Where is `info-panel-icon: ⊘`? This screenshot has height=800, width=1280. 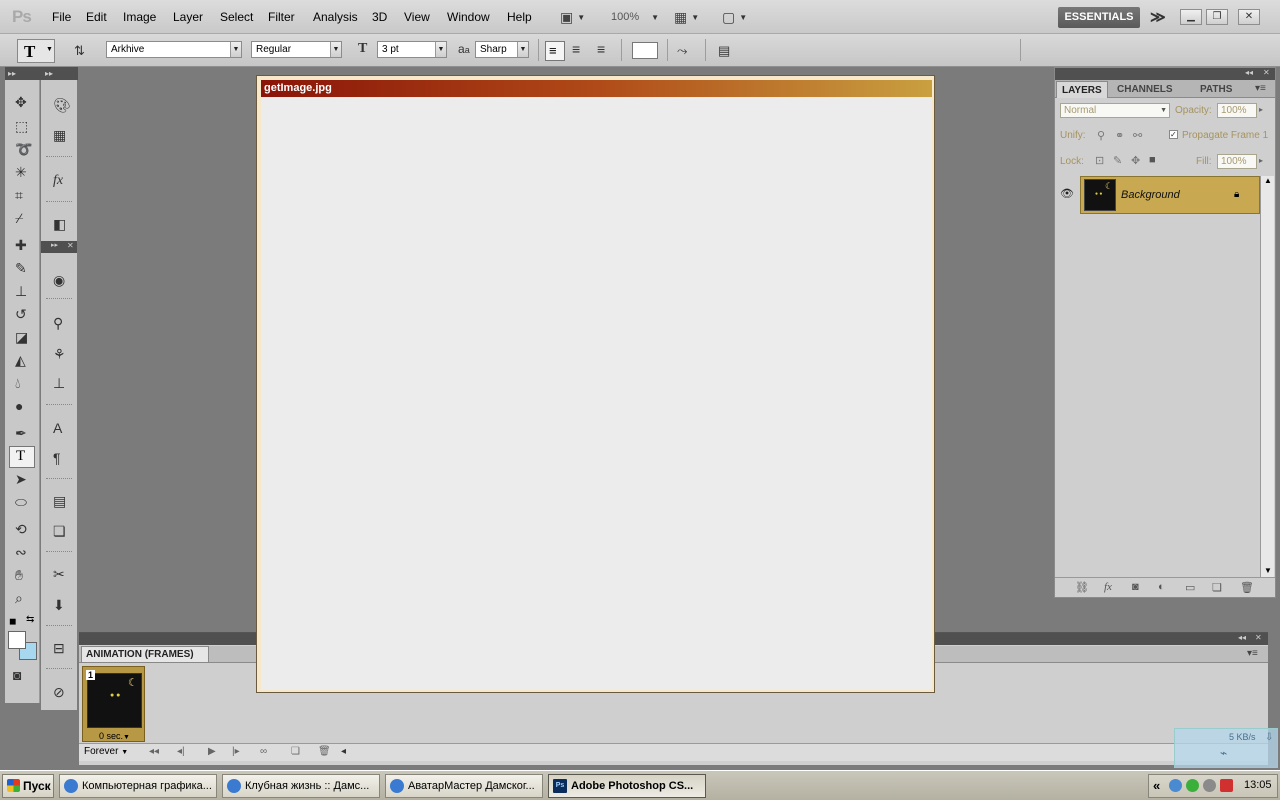
info-panel-icon: ⊘ is located at coordinates (59, 692).